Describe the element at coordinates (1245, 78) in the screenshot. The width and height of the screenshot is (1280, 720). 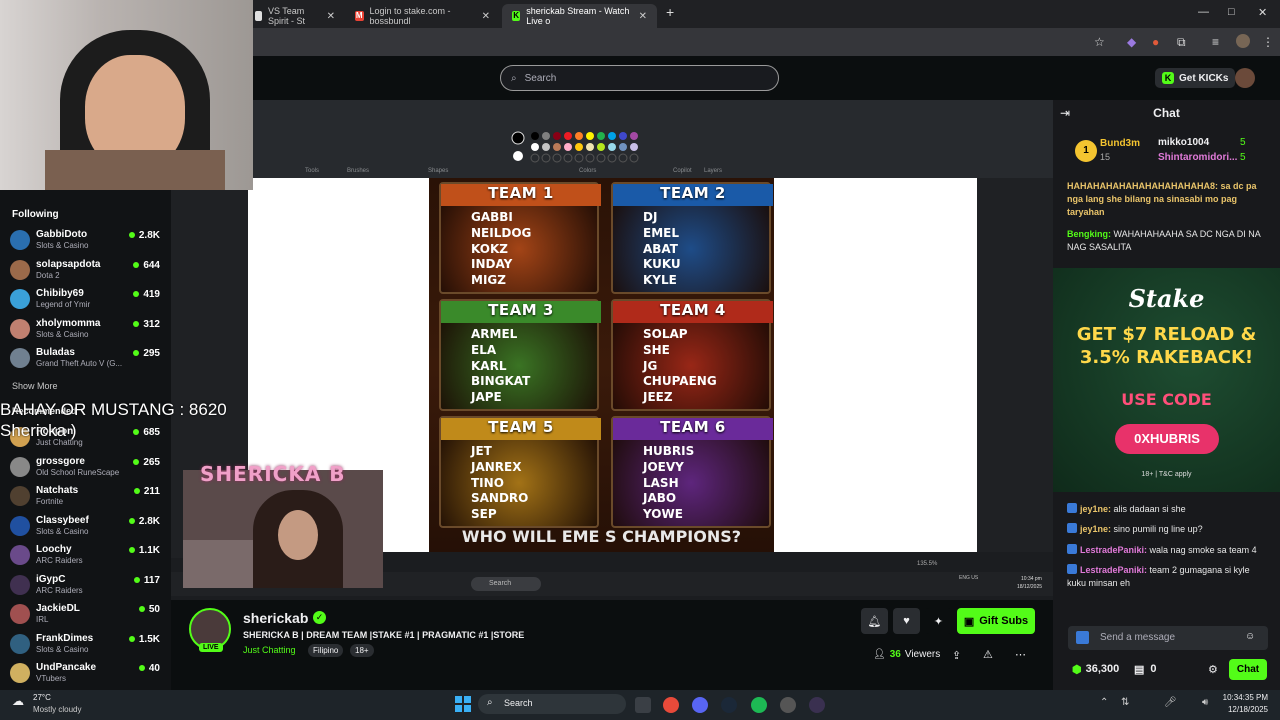
I see `user-avatar` at that location.